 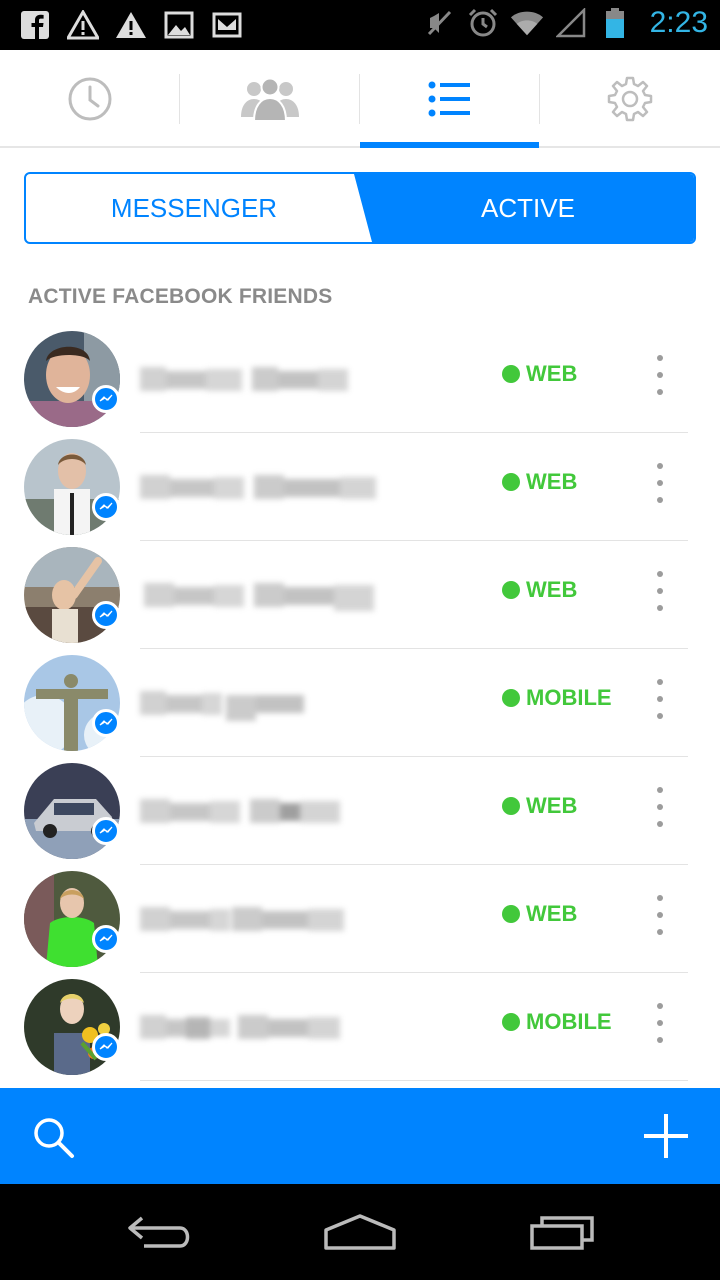 I want to click on section-header: ACTIVE FACEBOOK FRIENDS, so click(x=180, y=296).